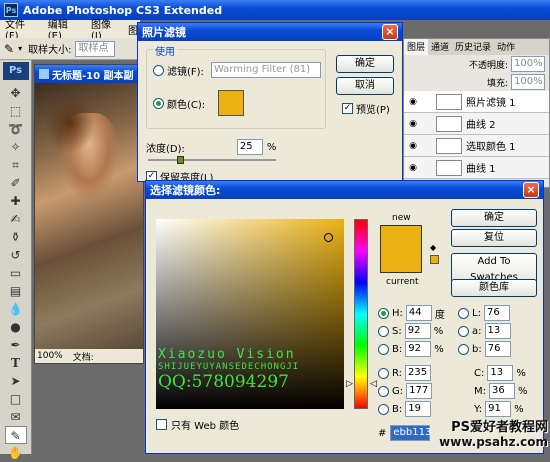 The image size is (550, 462). Describe the element at coordinates (491, 103) in the screenshot. I see `layer-name: 照片滤镜 1` at that location.